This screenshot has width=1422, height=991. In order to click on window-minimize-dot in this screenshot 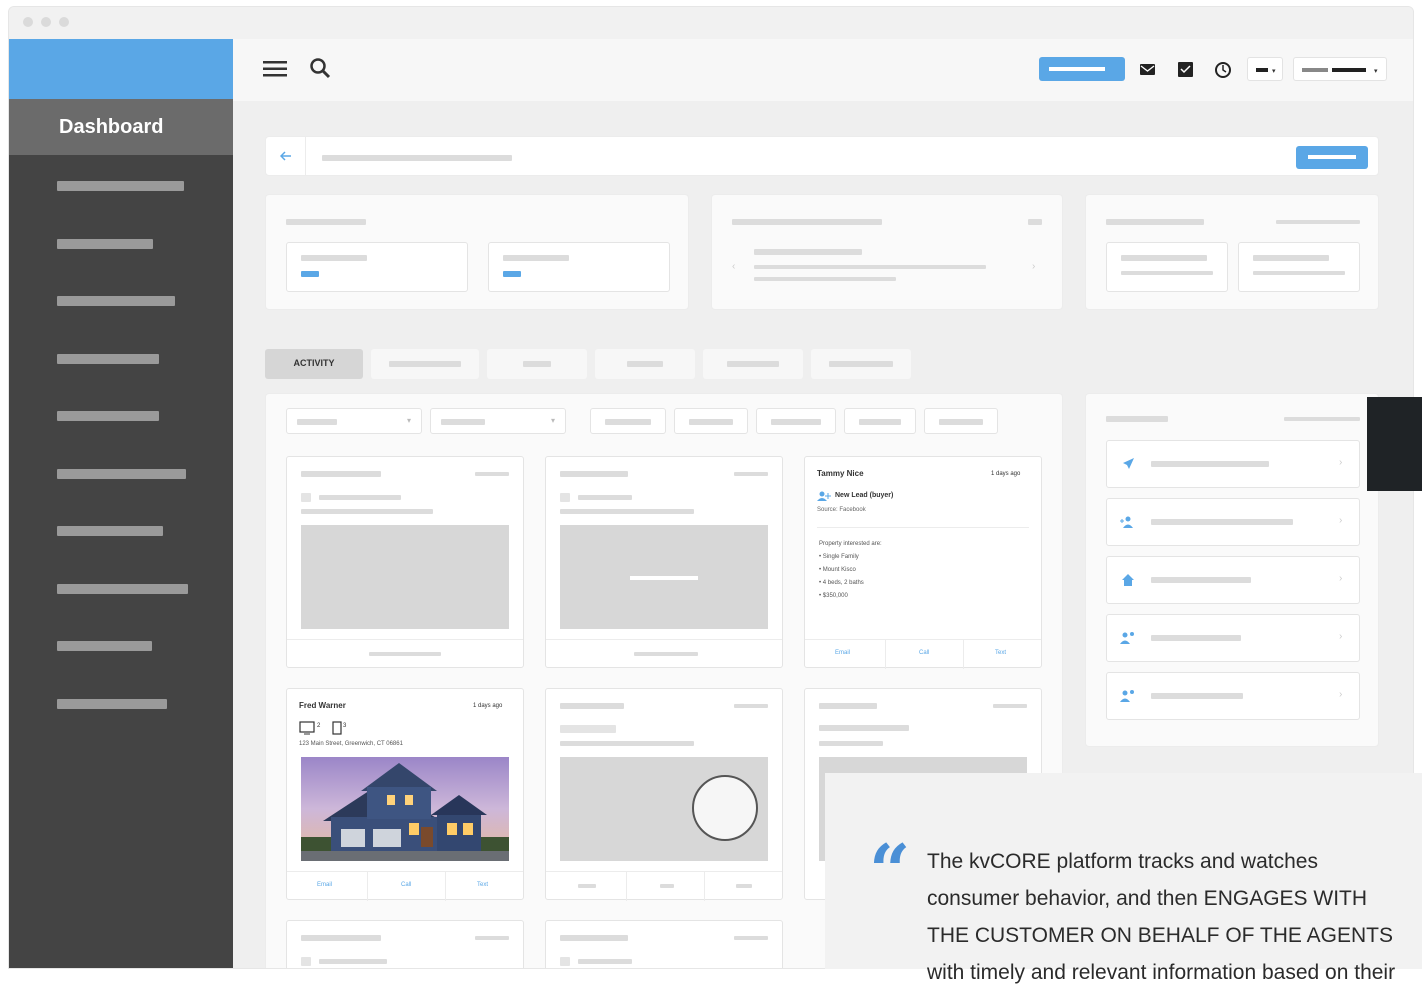, I will do `click(46, 22)`.